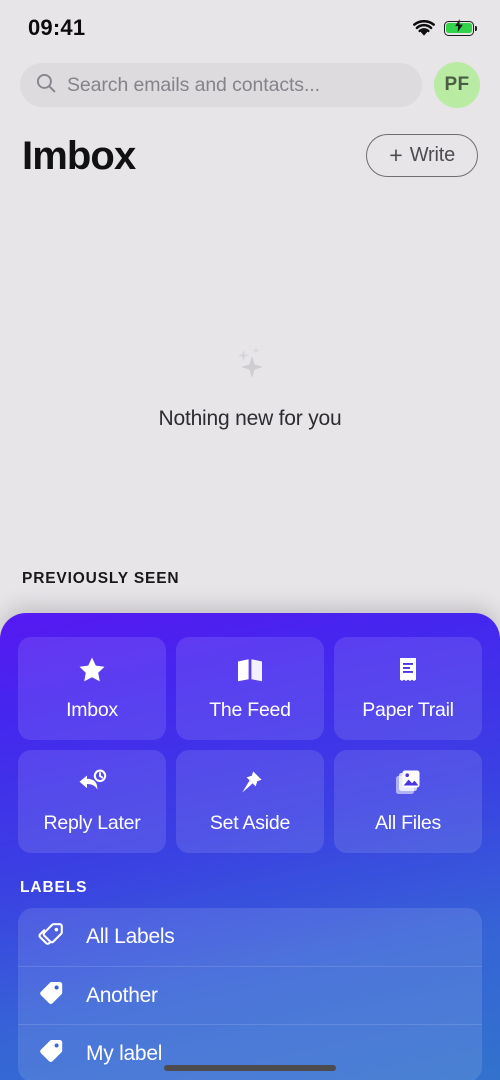 The image size is (500, 1080). I want to click on label-text: Another, so click(122, 995).